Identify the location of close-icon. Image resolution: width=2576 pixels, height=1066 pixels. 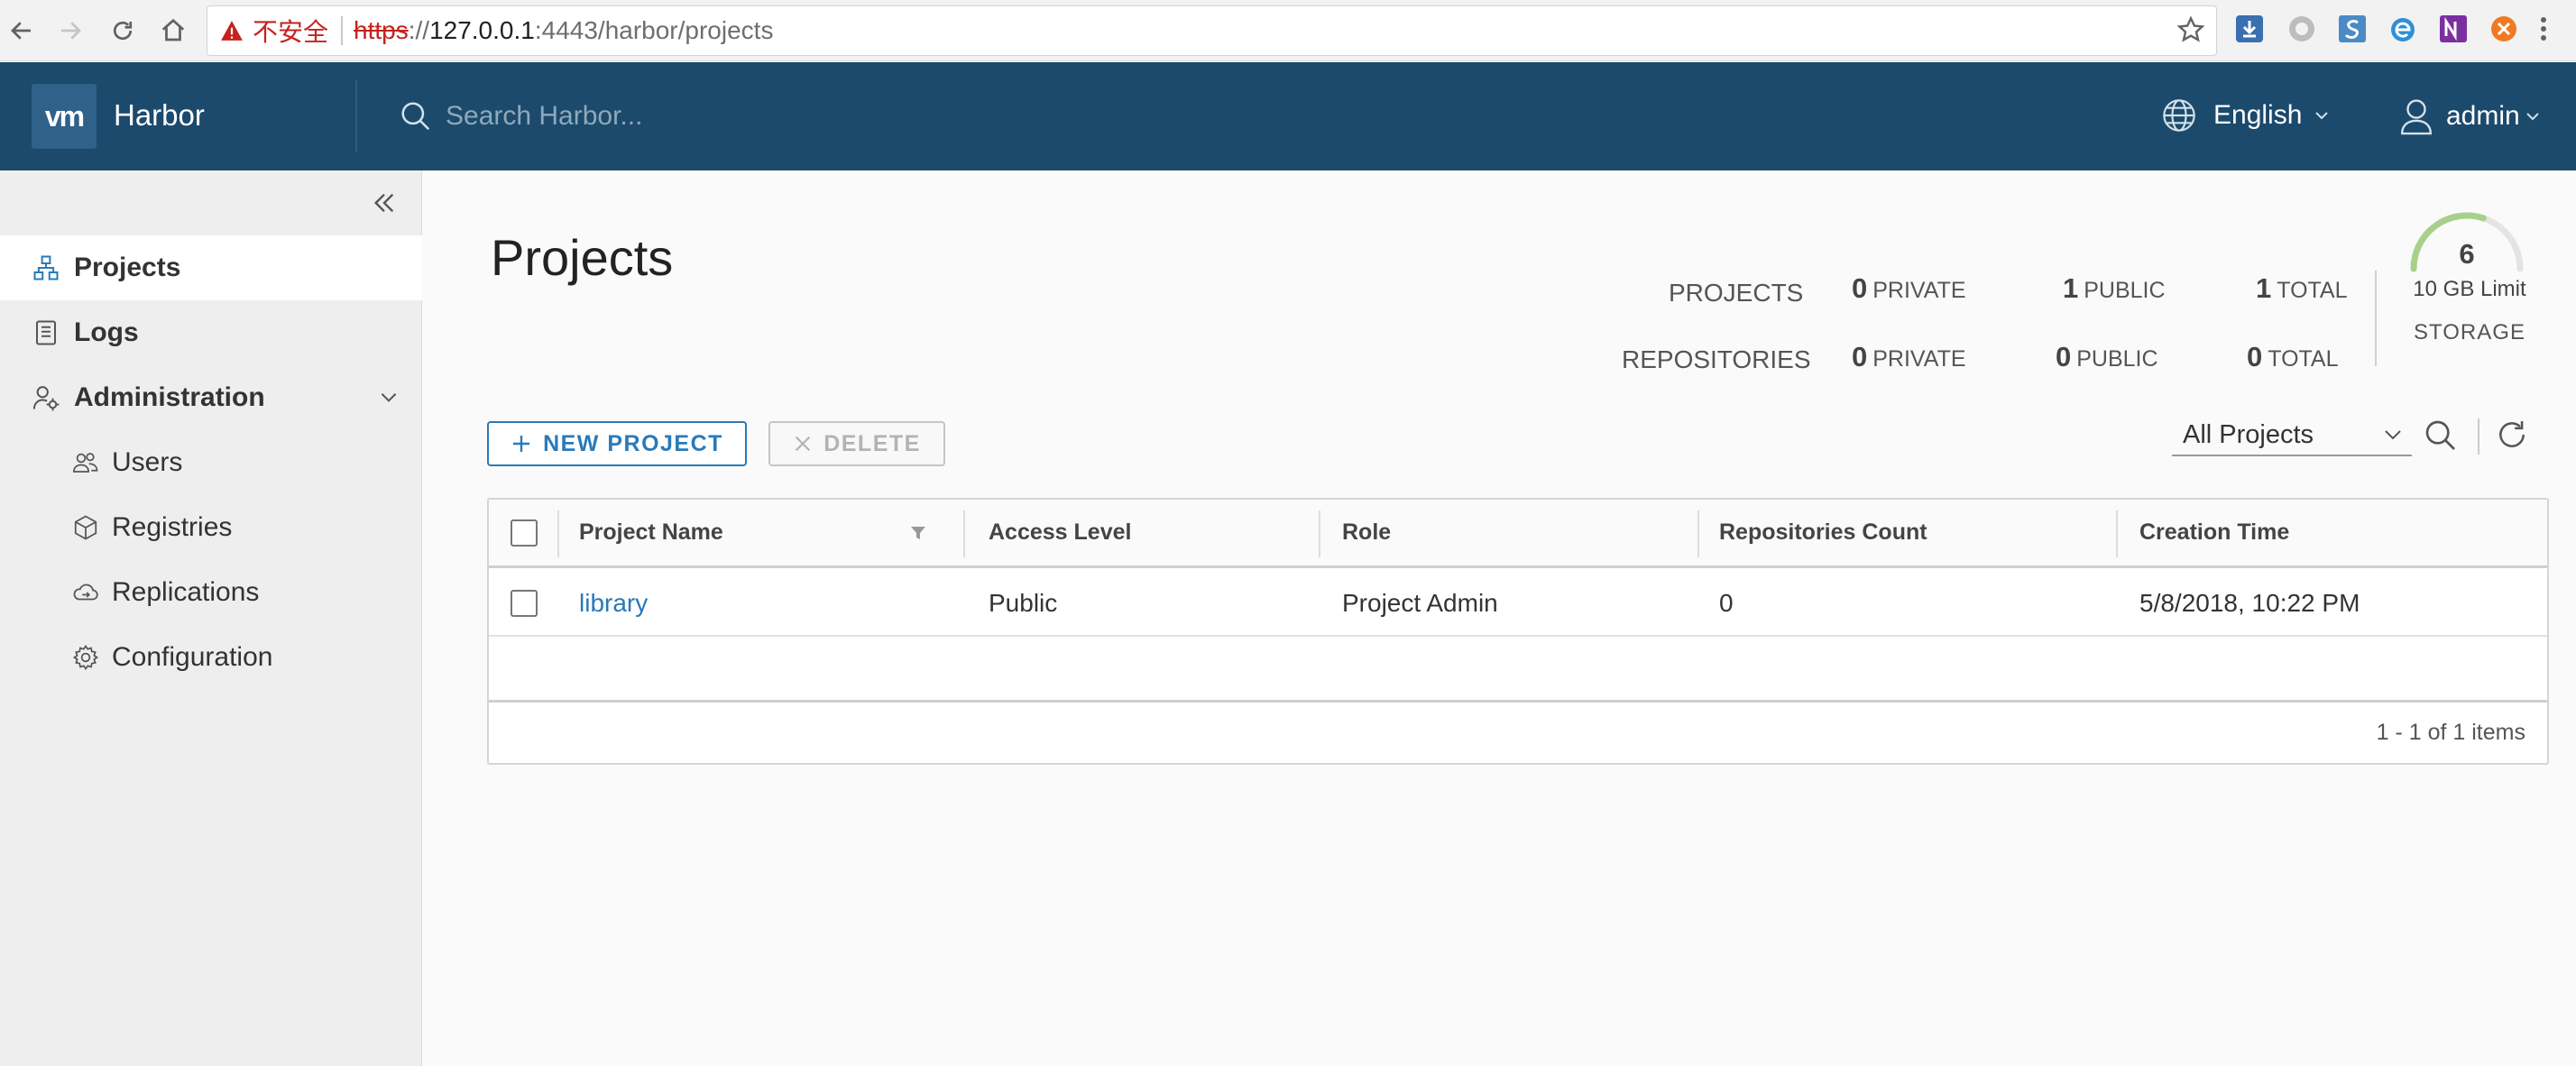
(803, 444).